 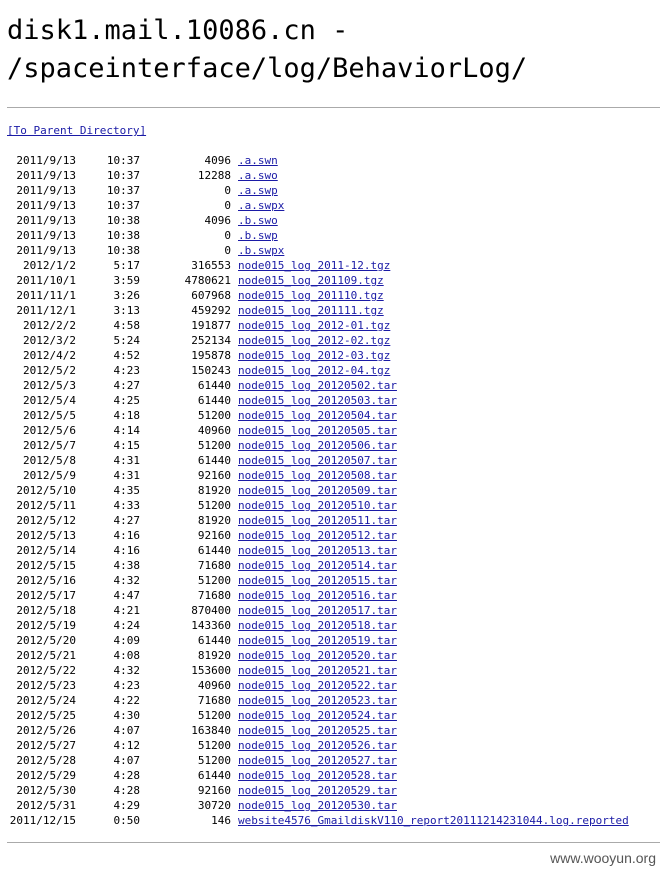 What do you see at coordinates (258, 235) in the screenshot?
I see `file-link: .b.swp` at bounding box center [258, 235].